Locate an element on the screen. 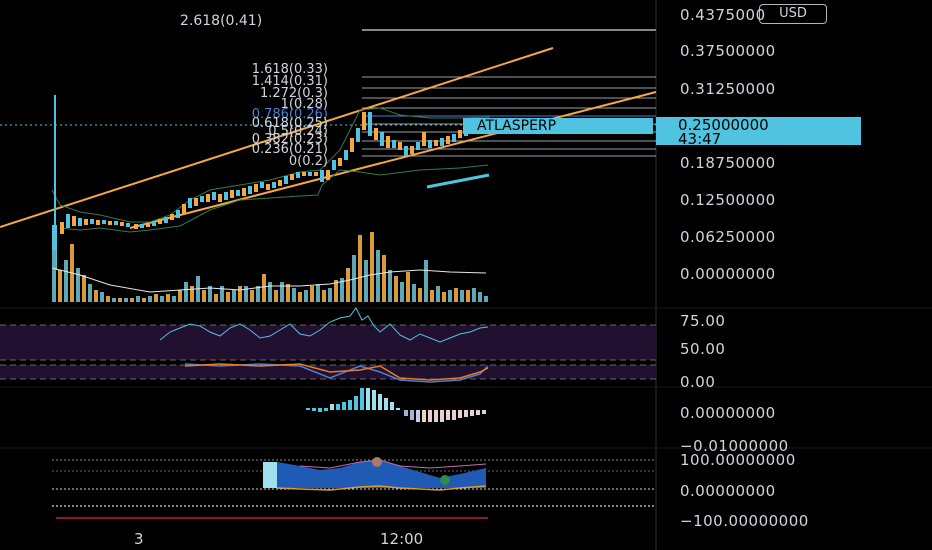  macd-axis-label: 0.00000000 is located at coordinates (728, 413).